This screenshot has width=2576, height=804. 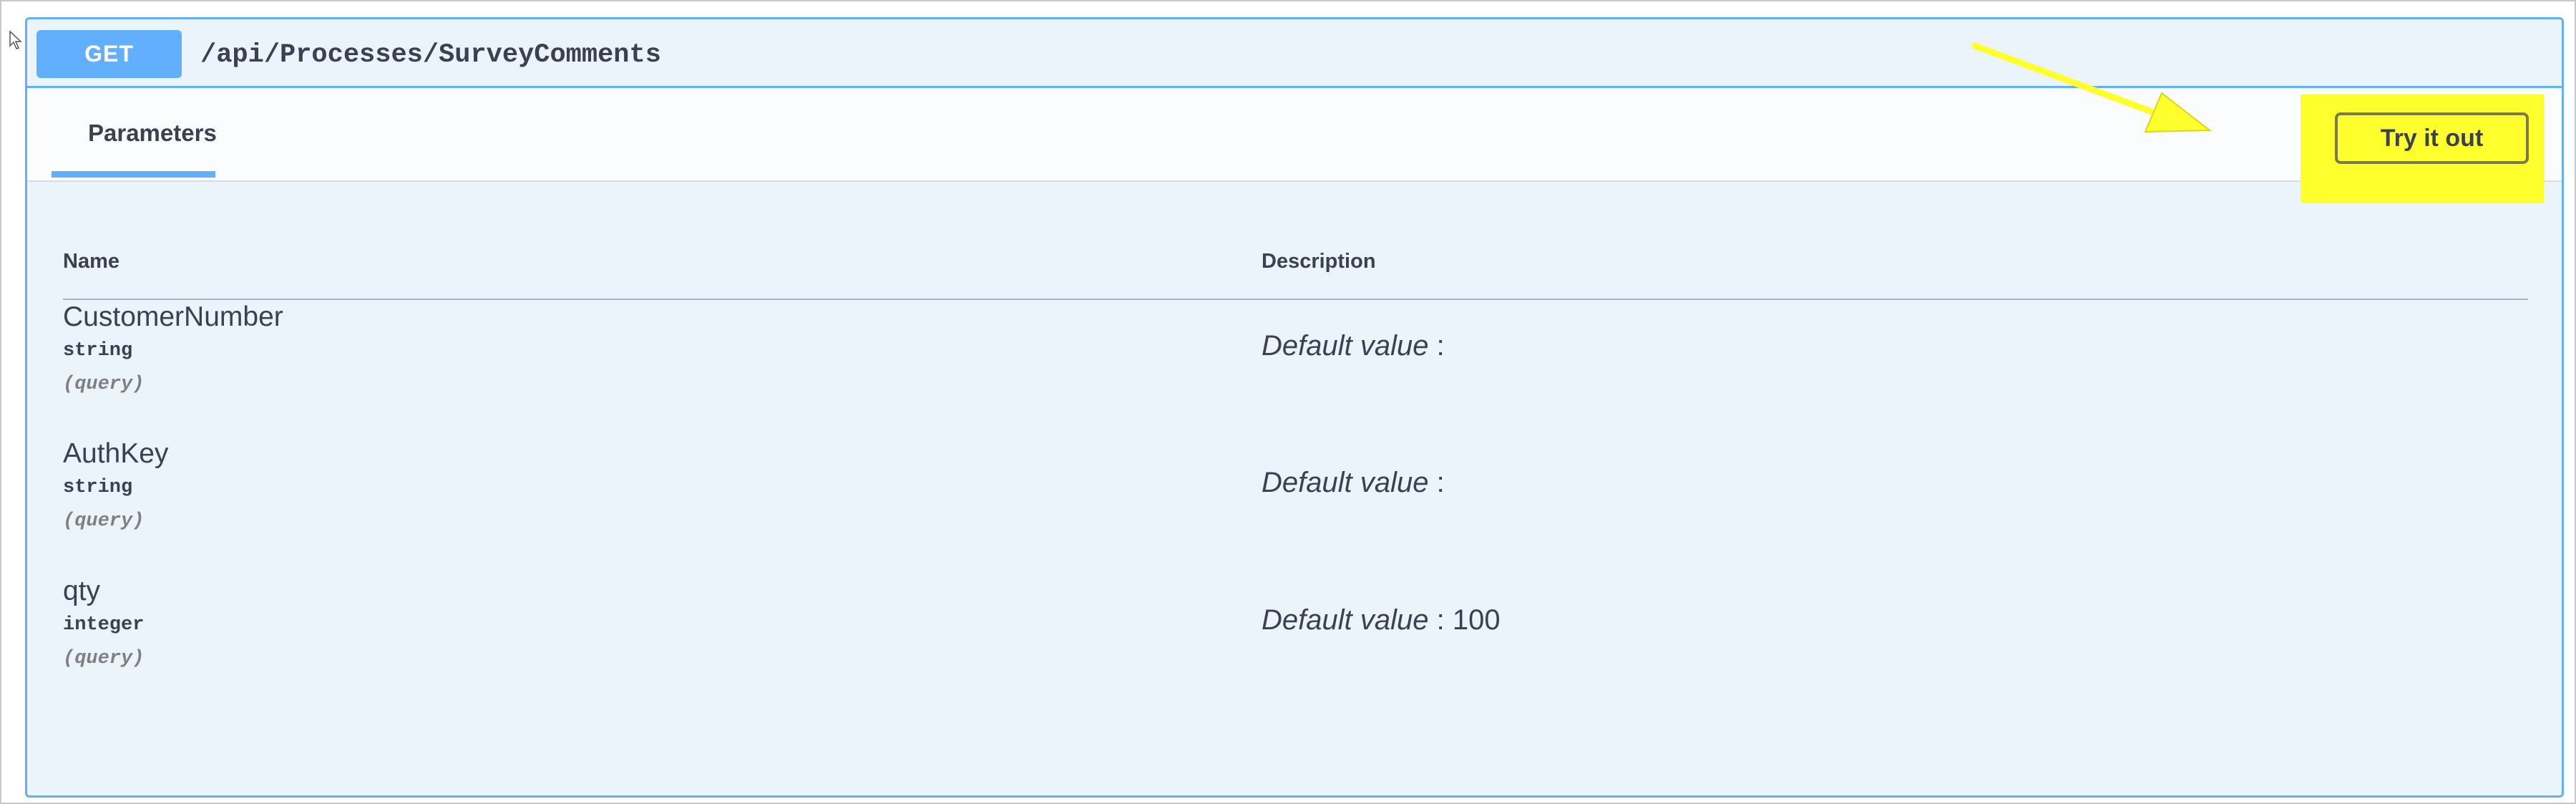 I want to click on mouse-cursor-icon, so click(x=15, y=39).